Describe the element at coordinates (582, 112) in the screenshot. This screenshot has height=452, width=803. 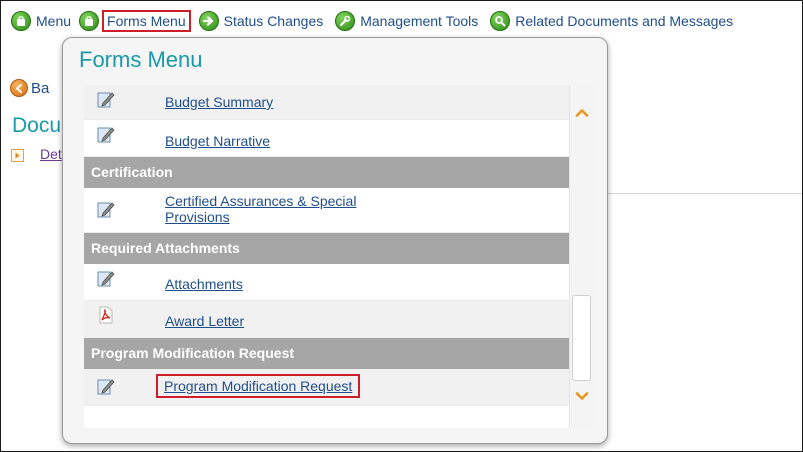
I see `scroll-up-chevron-icon` at that location.